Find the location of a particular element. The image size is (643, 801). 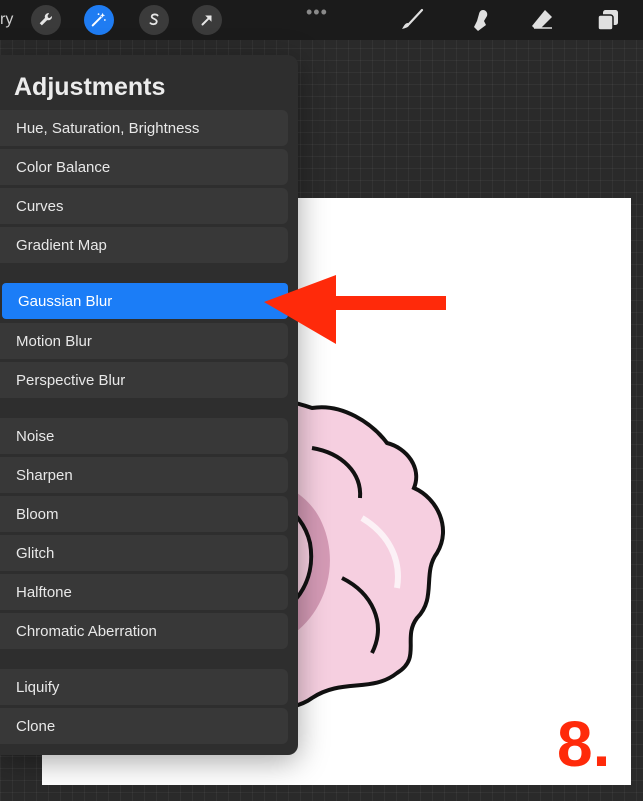

brush-icon is located at coordinates (413, 18).